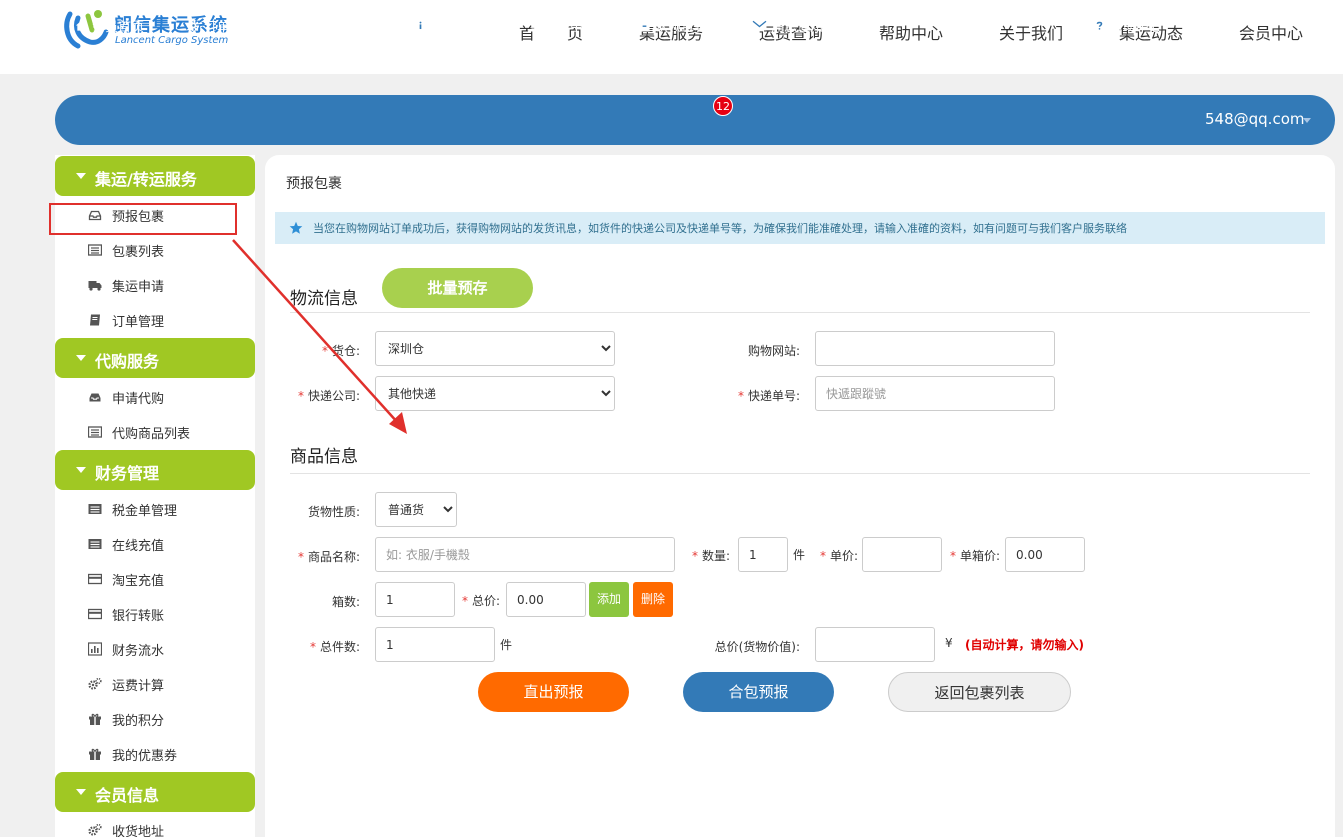 This screenshot has height=837, width=1343. I want to click on sidebar-item-label: 我的积分, so click(138, 721).